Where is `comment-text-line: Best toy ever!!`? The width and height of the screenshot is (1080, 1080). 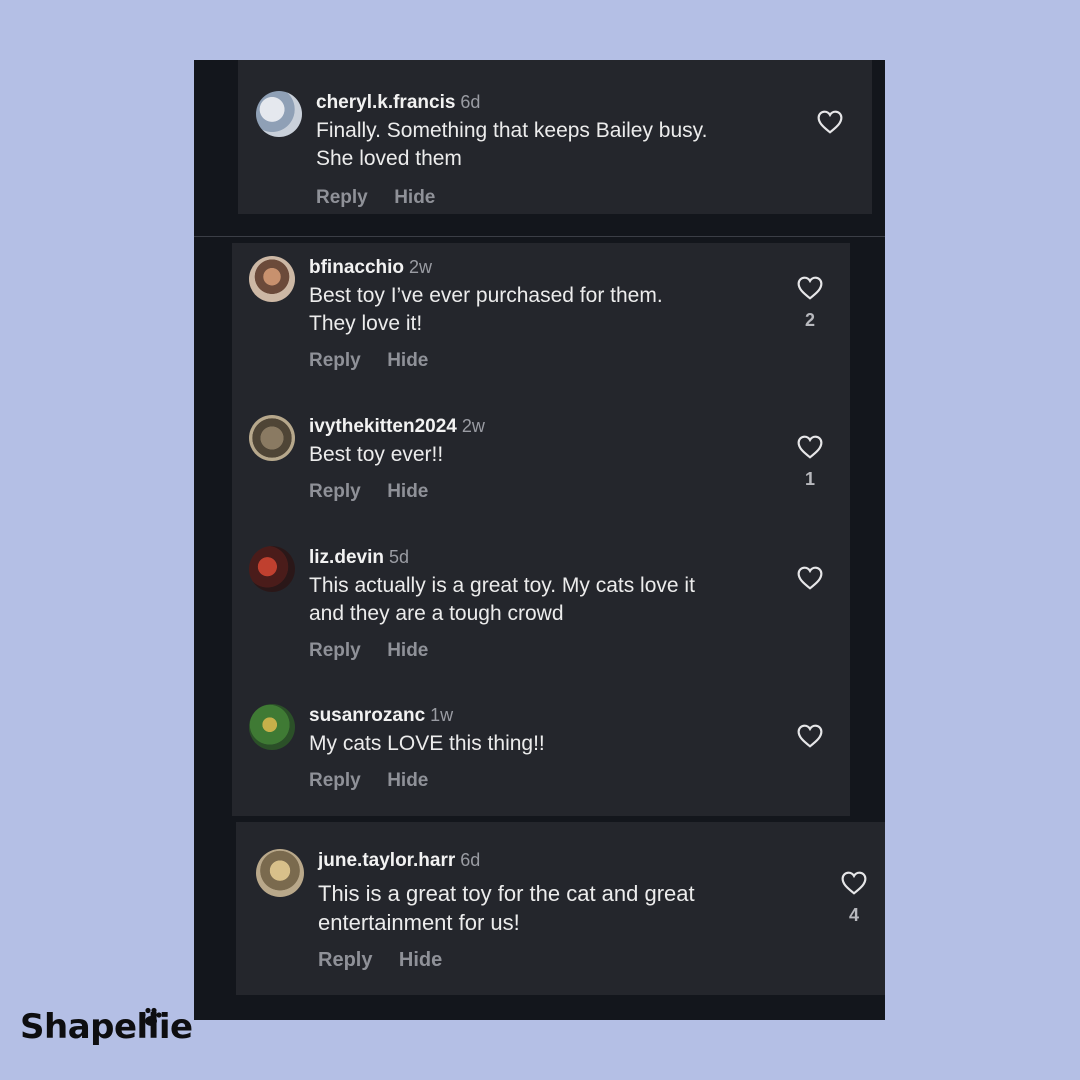
comment-text-line: Best toy ever!! is located at coordinates (376, 454).